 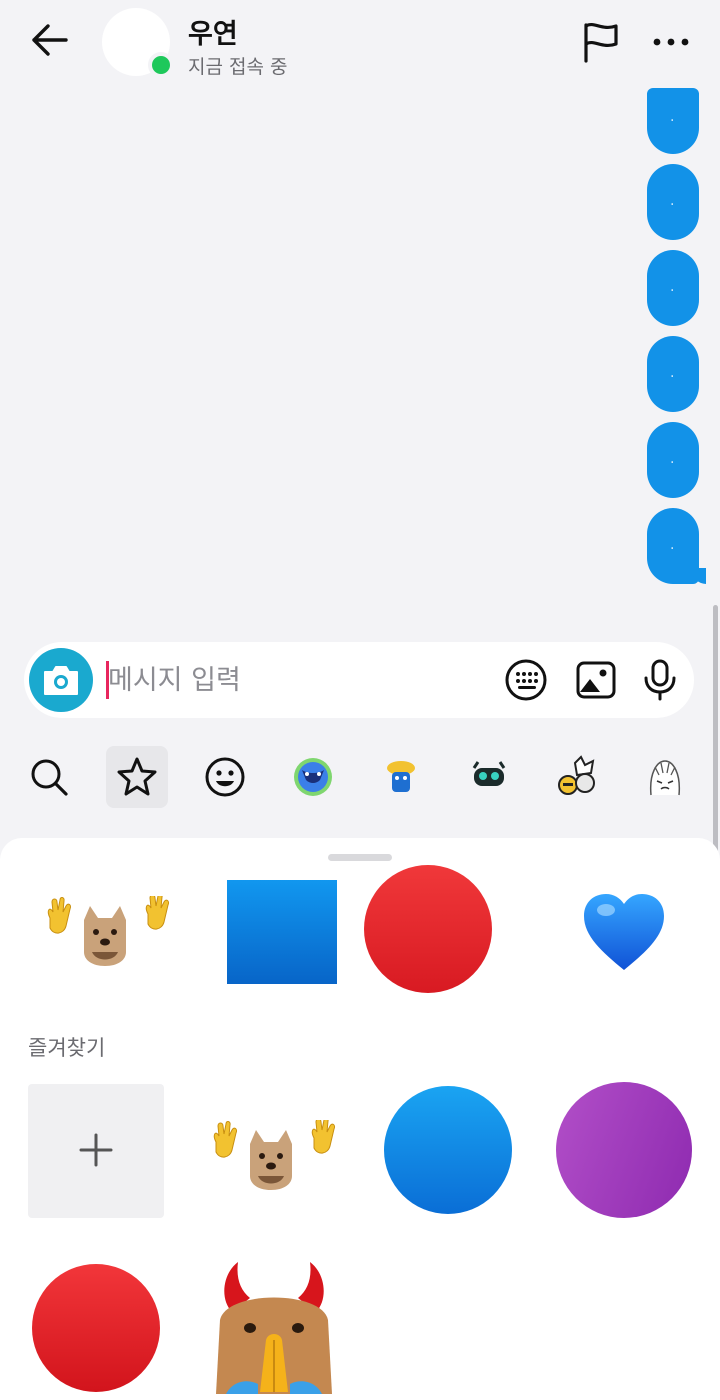 I want to click on sticker-pack-2-icon, so click(x=401, y=776).